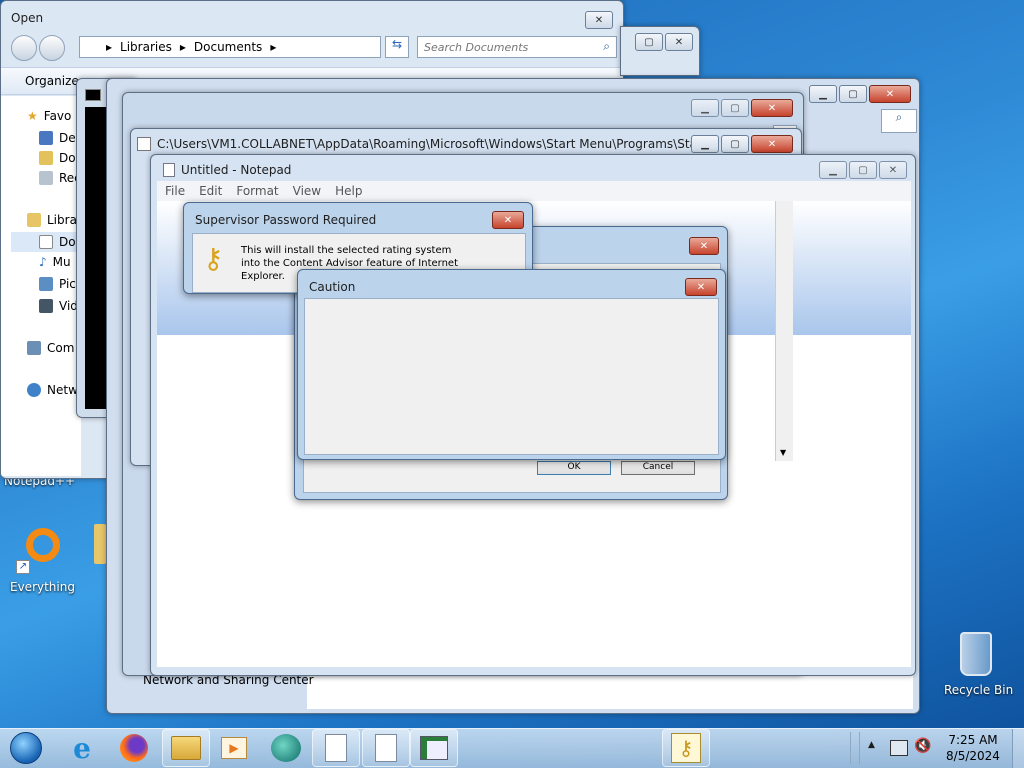  Describe the element at coordinates (784, 331) in the screenshot. I see `scrollbar: ▼` at that location.